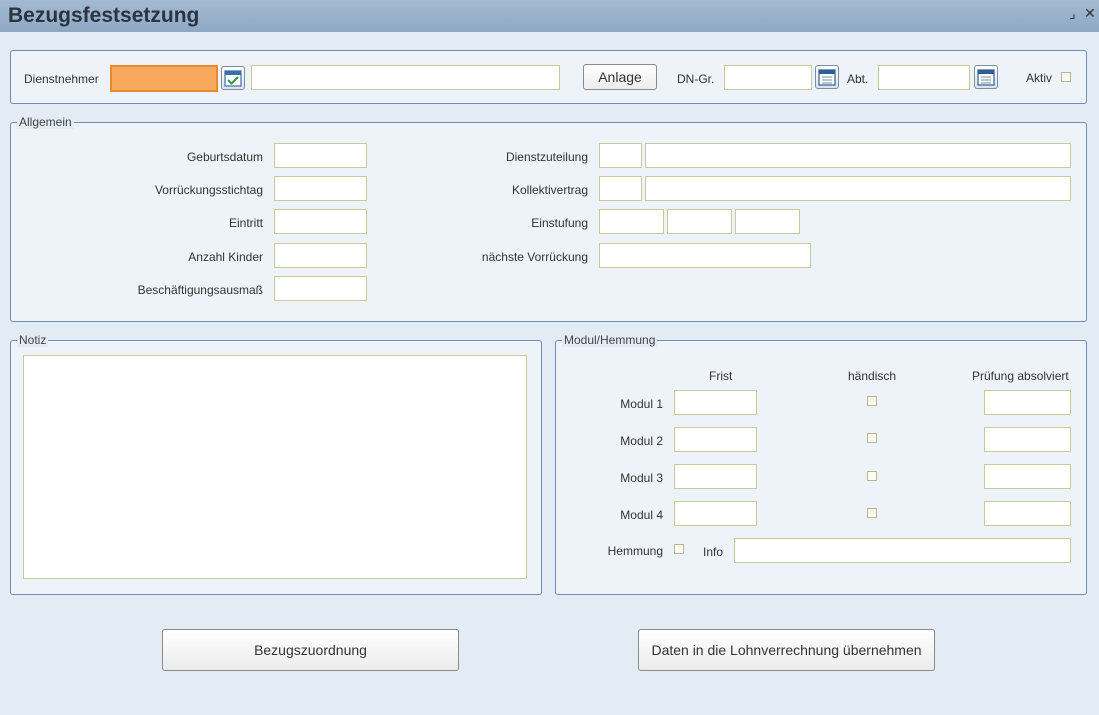 This screenshot has height=715, width=1099. I want to click on checklist-icon, so click(233, 78).